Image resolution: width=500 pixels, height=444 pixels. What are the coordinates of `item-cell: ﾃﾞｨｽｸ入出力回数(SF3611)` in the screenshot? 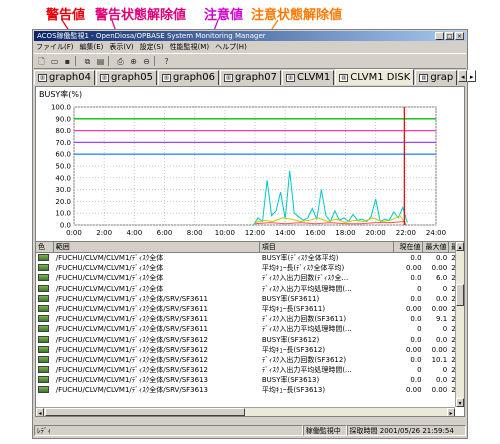 It's located at (304, 319).